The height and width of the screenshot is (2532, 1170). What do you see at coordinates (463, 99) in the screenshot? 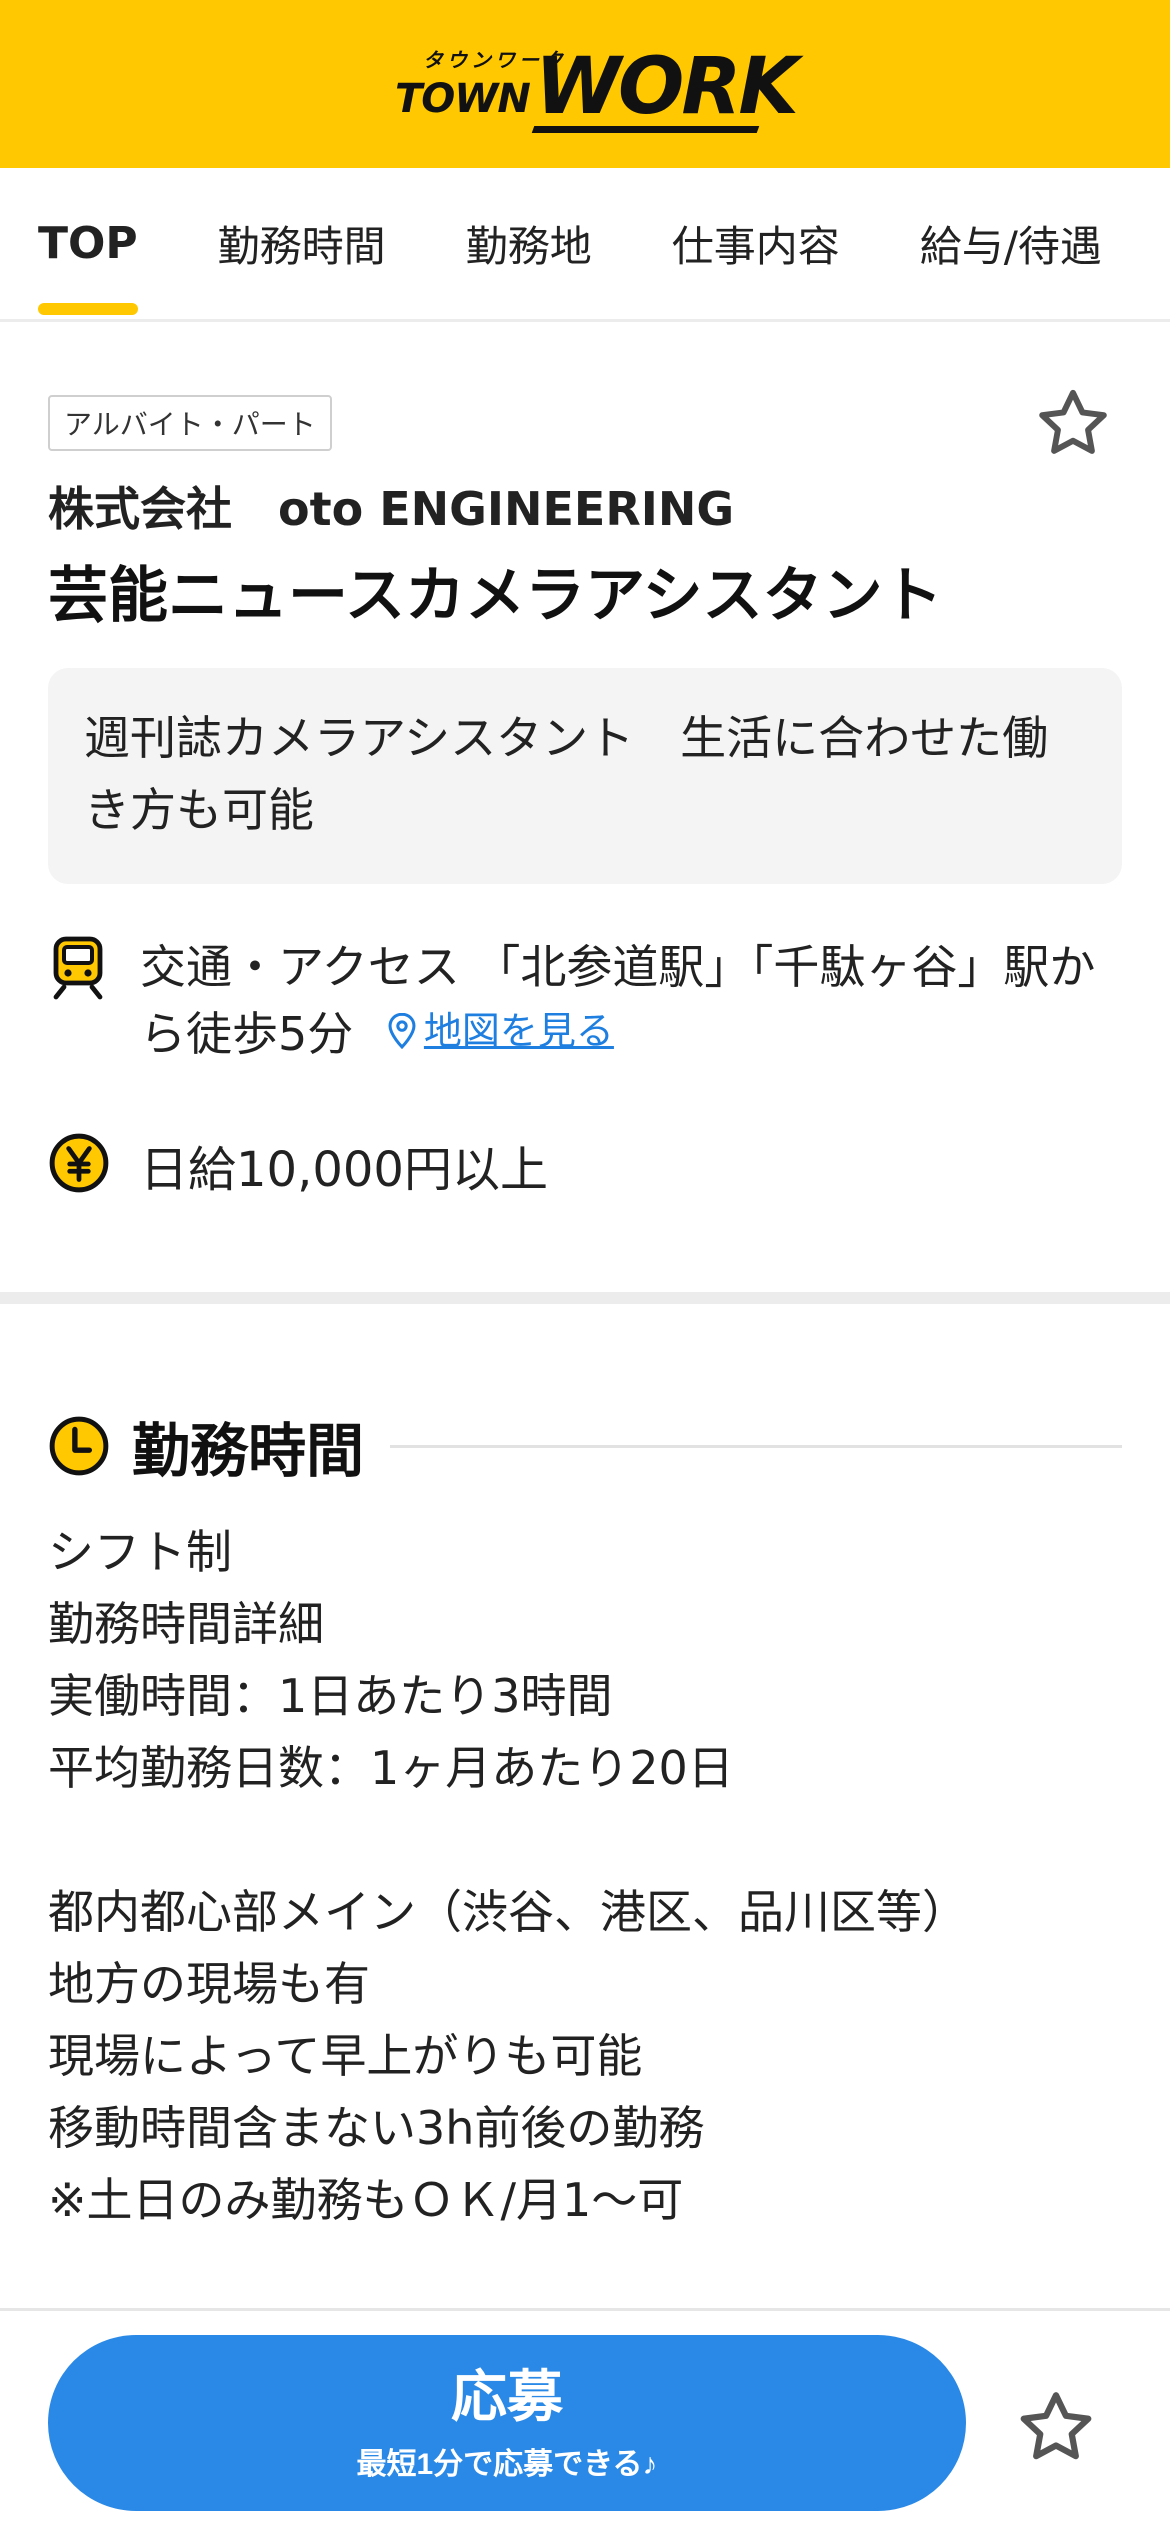
I see `logo-town: TOWN` at bounding box center [463, 99].